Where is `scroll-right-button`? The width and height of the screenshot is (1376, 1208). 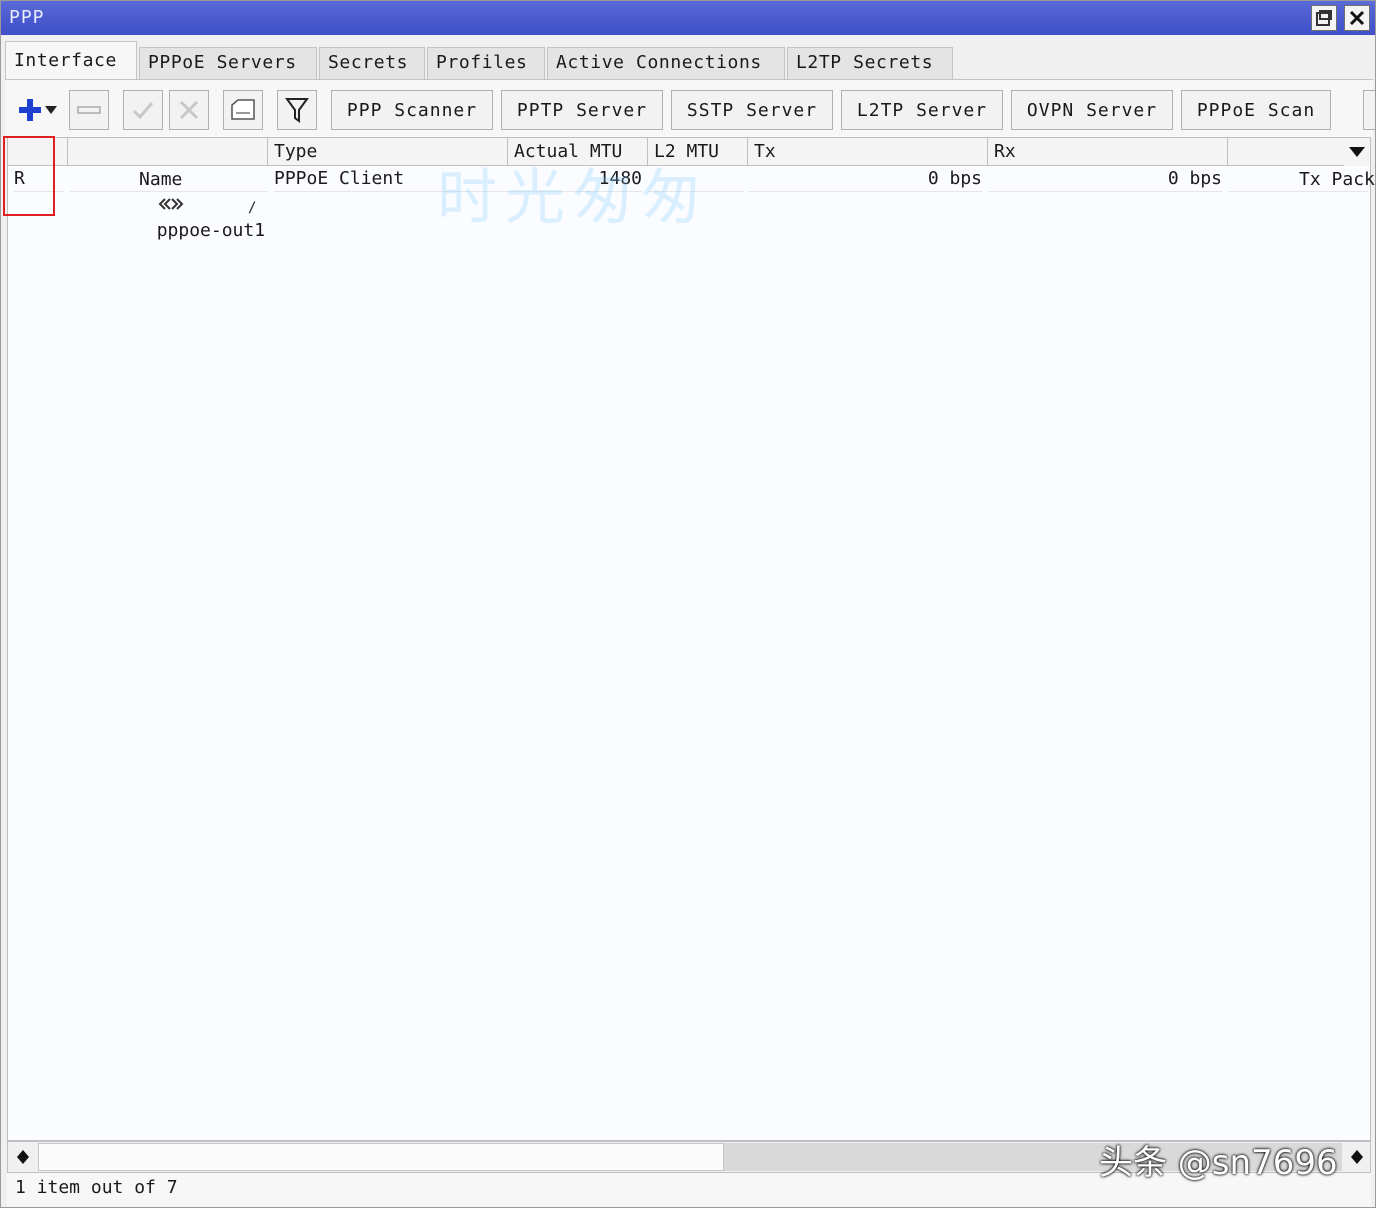
scroll-right-button is located at coordinates (1357, 1157).